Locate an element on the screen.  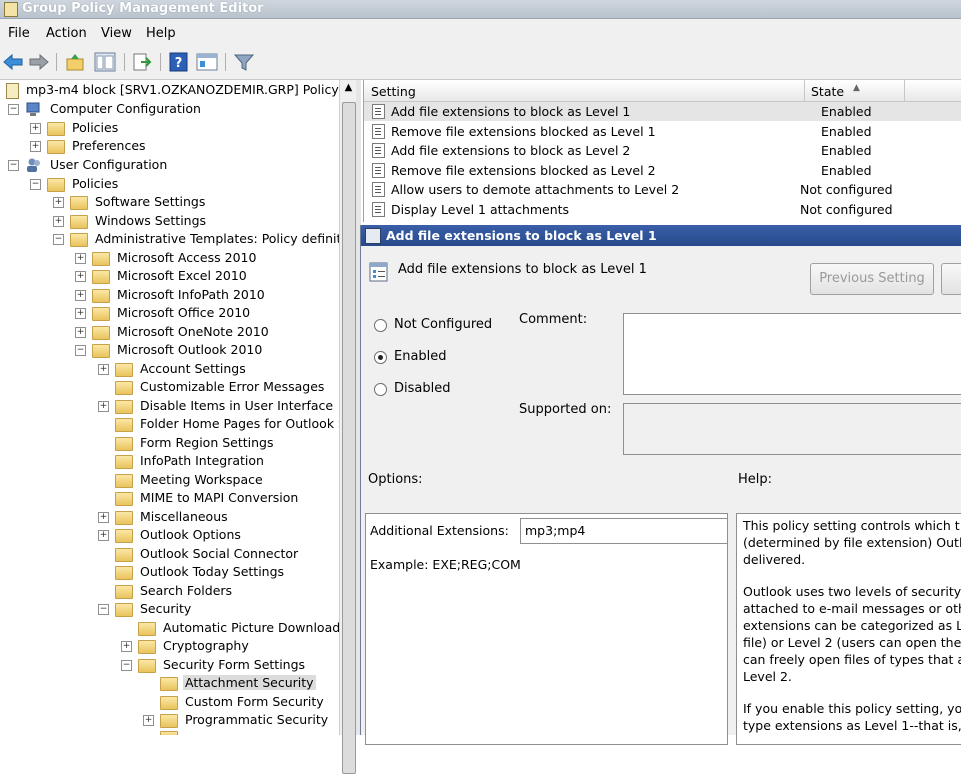
filter-icon is located at coordinates (244, 62).